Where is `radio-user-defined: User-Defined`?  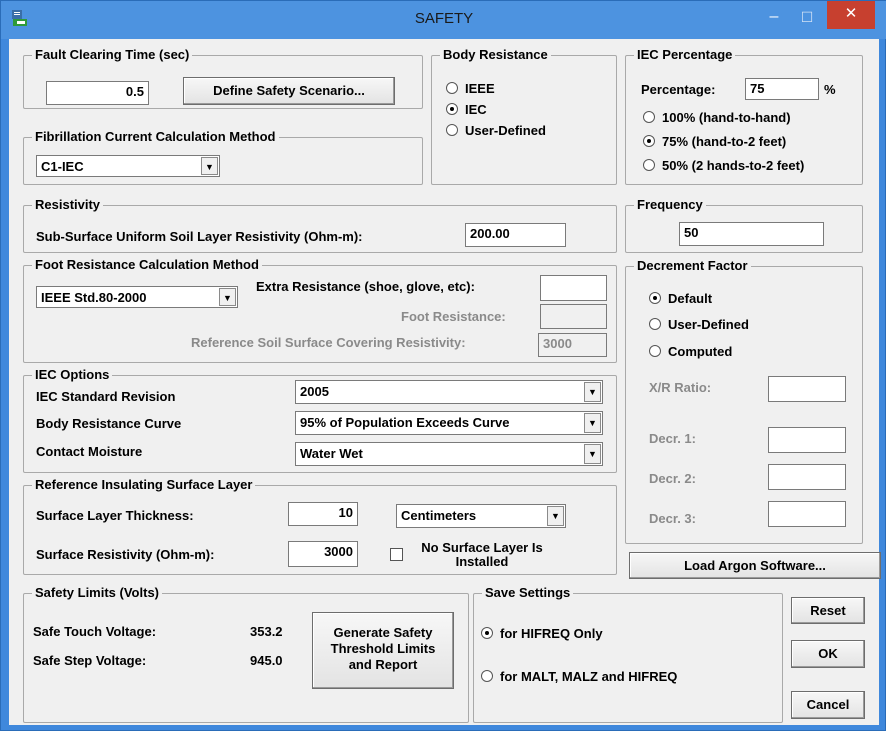
radio-user-defined: User-Defined is located at coordinates (496, 130).